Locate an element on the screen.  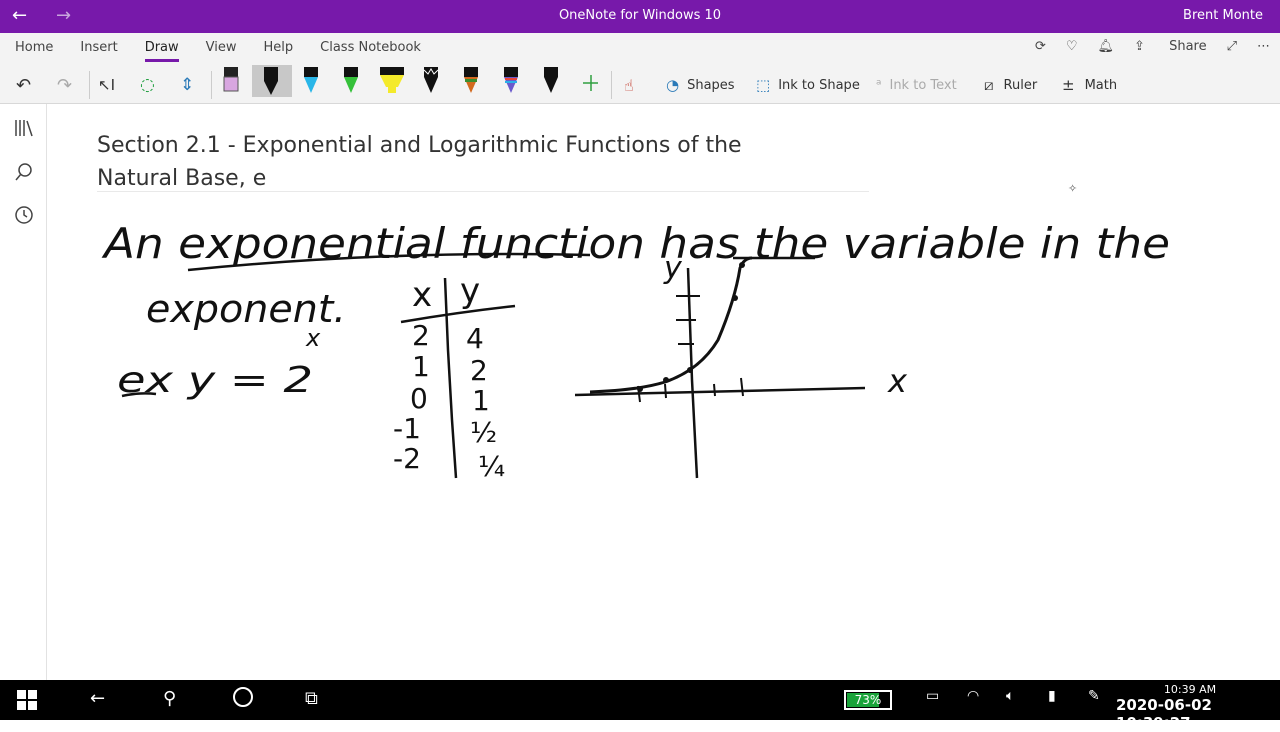
clock-time: 10:39 AM is located at coordinates (1190, 689).